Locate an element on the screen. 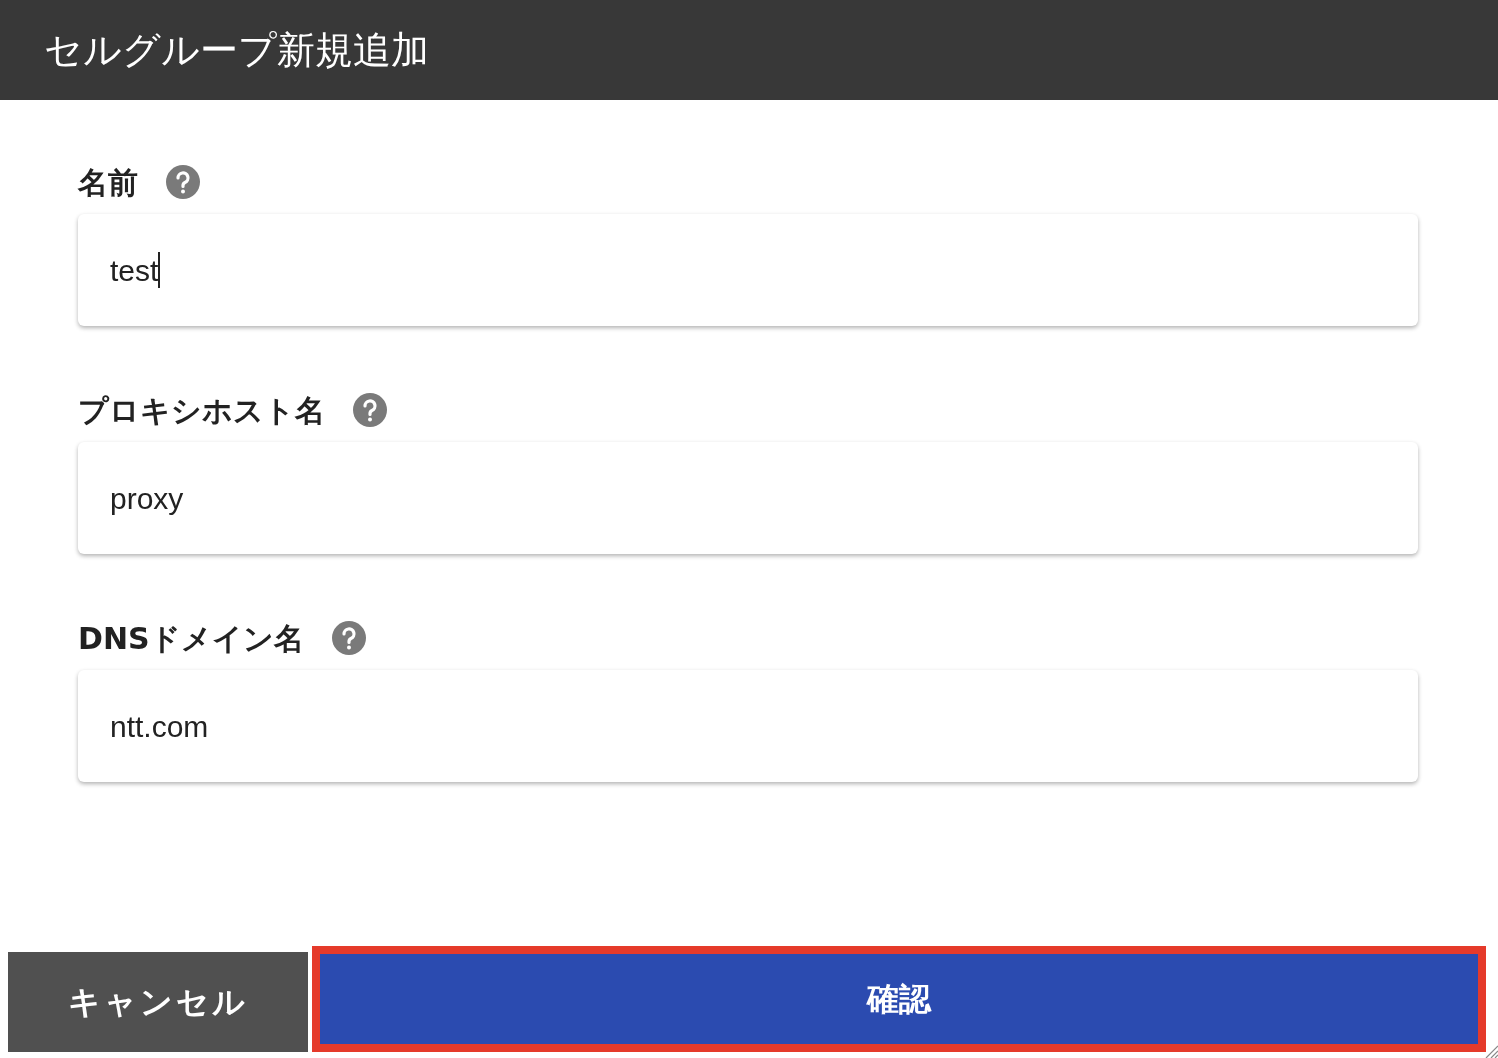 Image resolution: width=1498 pixels, height=1058 pixels. input-field: proxy is located at coordinates (748, 498).